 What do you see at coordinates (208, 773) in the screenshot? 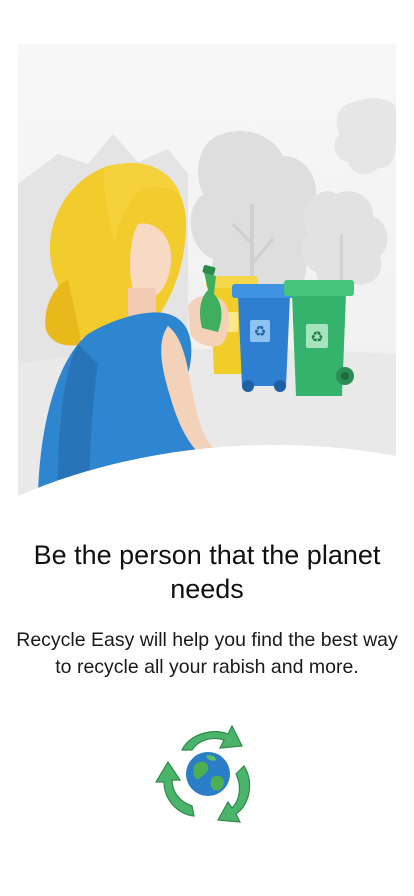
I see `recycle-earth-icon` at bounding box center [208, 773].